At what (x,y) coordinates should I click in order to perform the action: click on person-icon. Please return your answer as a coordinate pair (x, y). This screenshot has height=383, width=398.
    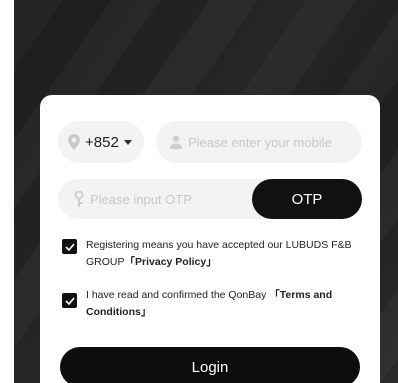
    Looking at the image, I should click on (176, 142).